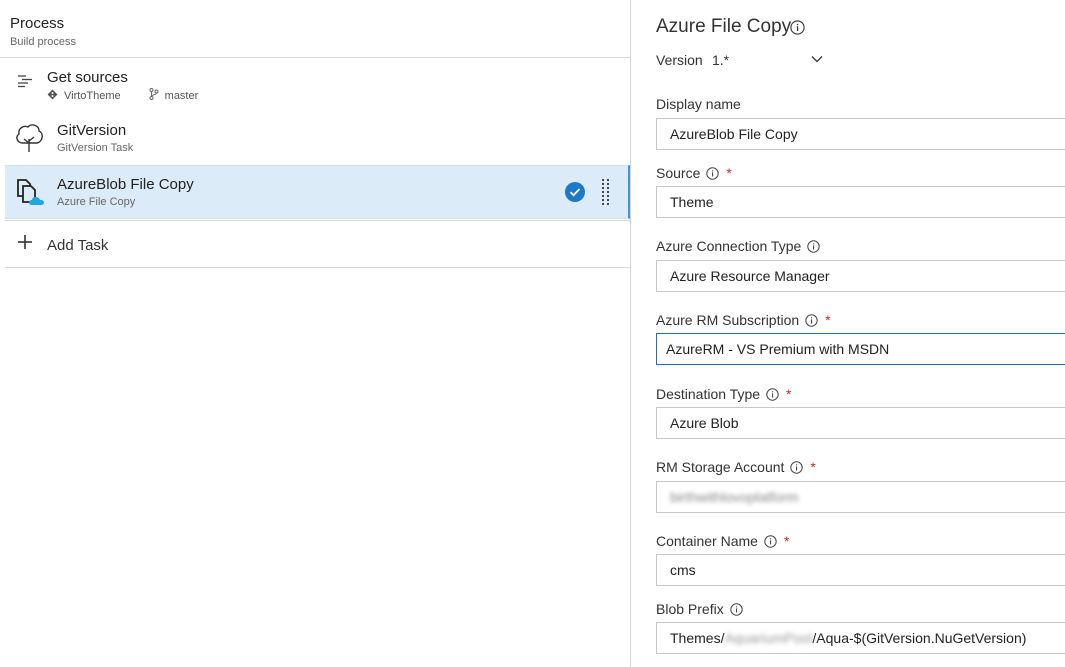  I want to click on azure-file-copy-icon, so click(31, 195).